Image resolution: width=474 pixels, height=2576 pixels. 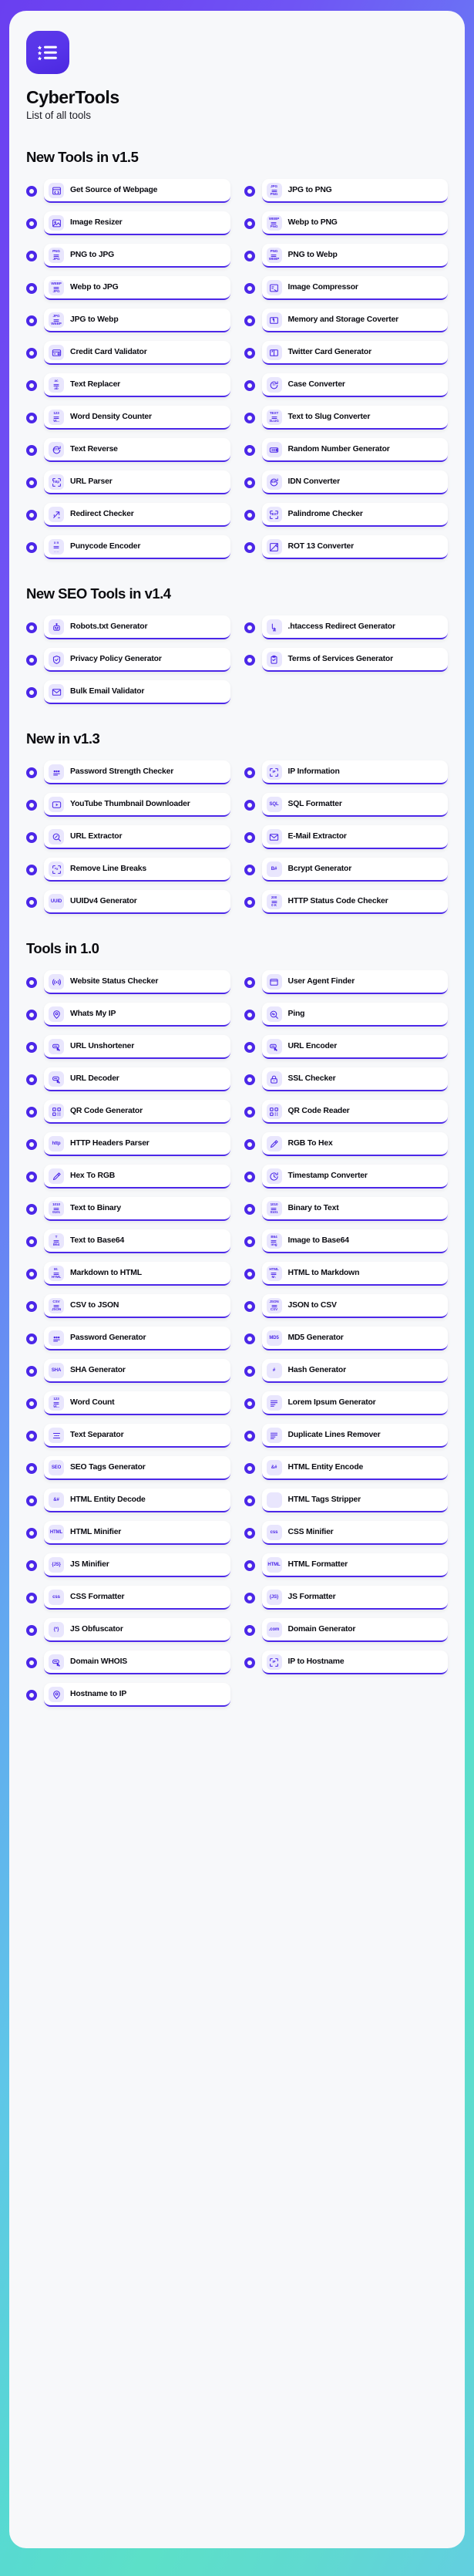 I want to click on tool-card: Robots.txt Generator, so click(x=137, y=627).